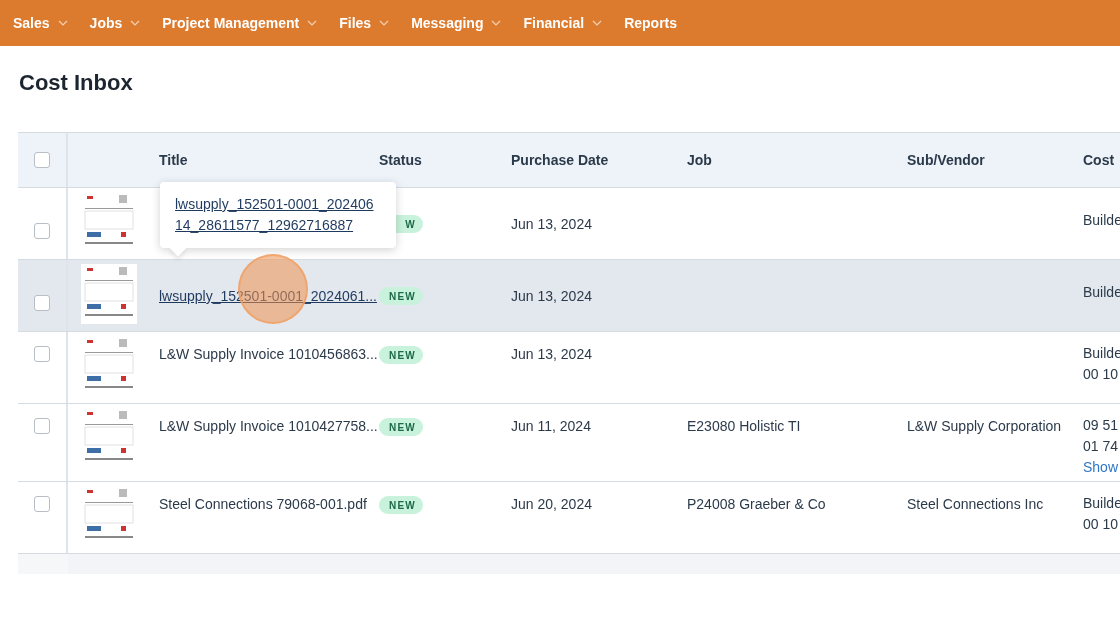  Describe the element at coordinates (1101, 425) in the screenshot. I see `cost-code-text: 09 51` at that location.